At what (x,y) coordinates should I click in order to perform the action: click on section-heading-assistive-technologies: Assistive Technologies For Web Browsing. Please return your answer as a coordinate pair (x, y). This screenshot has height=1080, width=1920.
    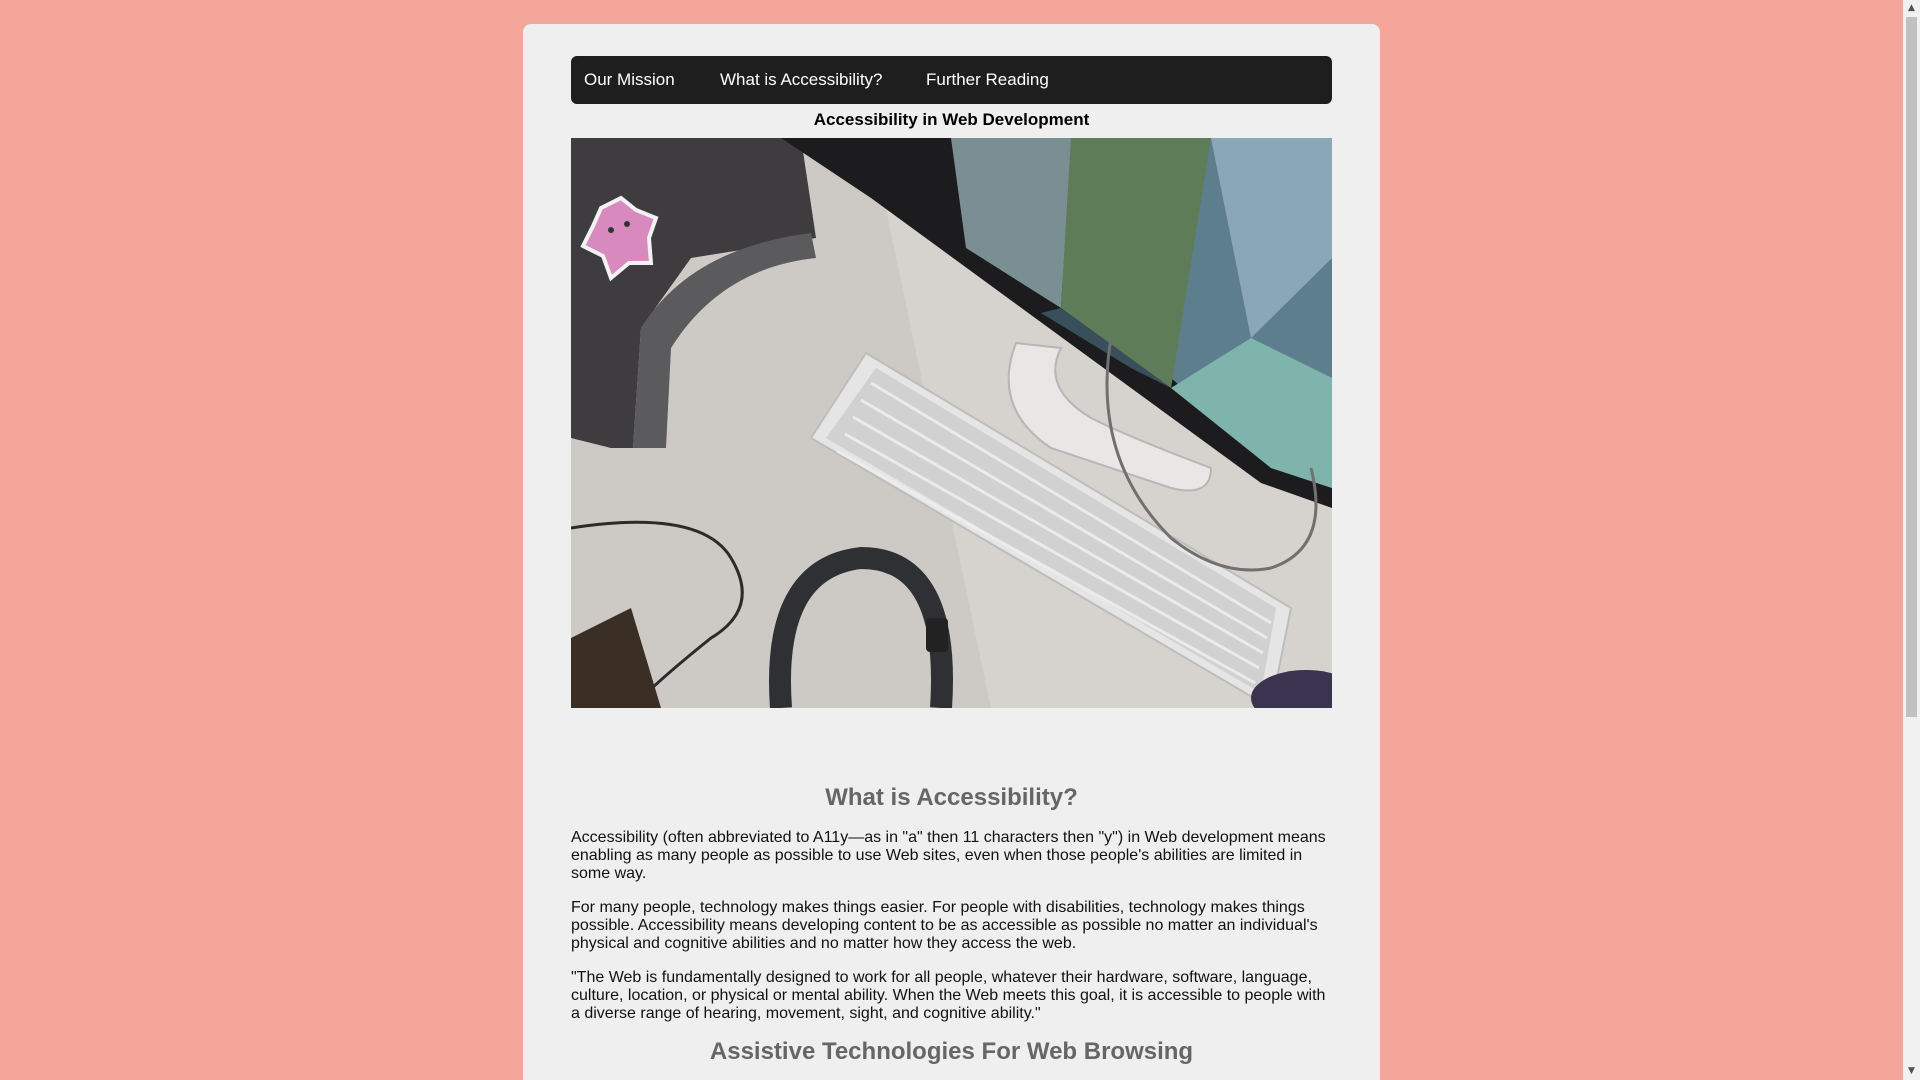
    Looking at the image, I should click on (951, 1051).